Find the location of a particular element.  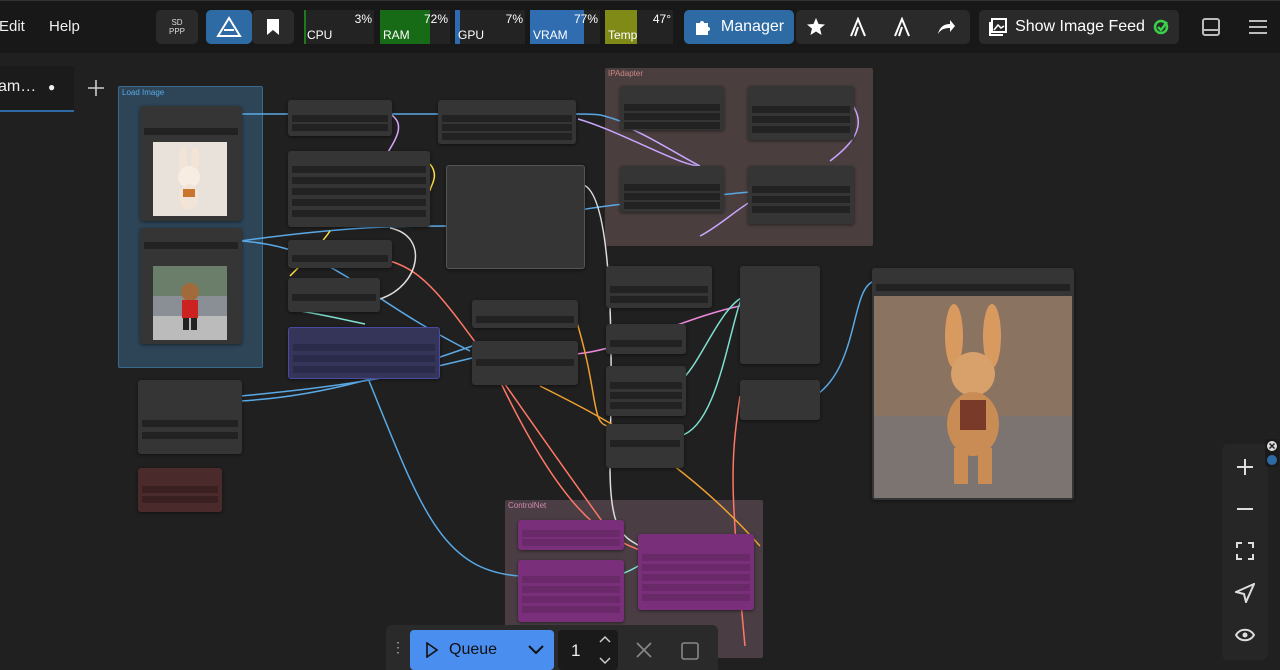

chevron-down-icon is located at coordinates (536, 650).